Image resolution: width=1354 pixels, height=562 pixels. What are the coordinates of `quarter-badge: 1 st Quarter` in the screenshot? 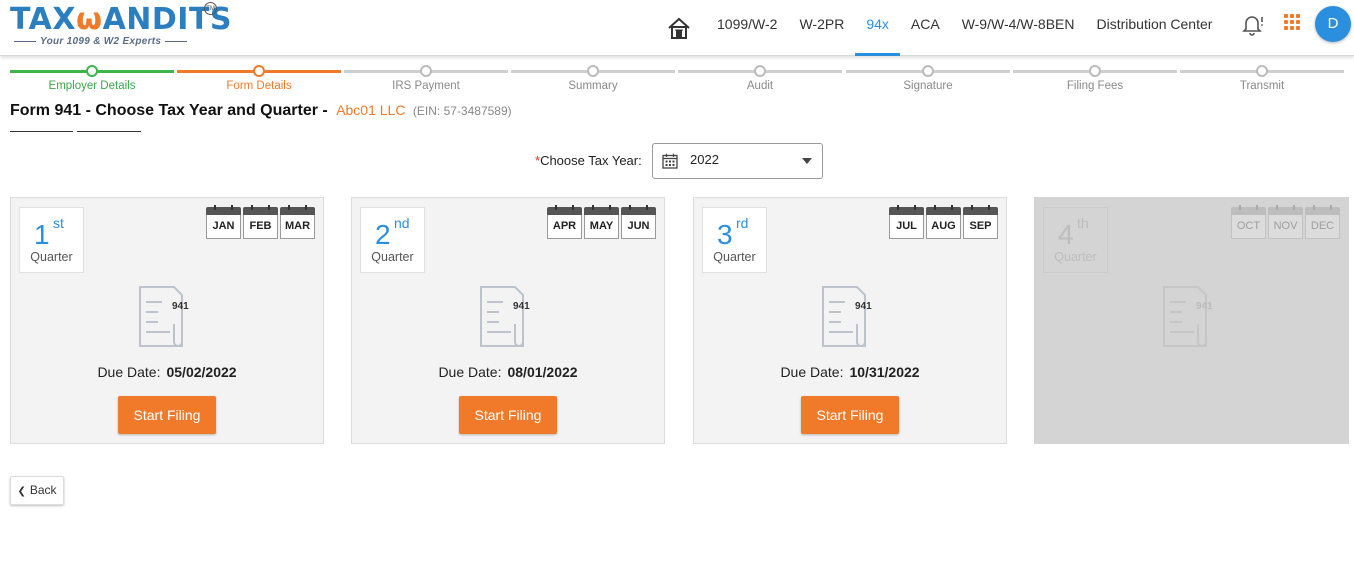 It's located at (51, 240).